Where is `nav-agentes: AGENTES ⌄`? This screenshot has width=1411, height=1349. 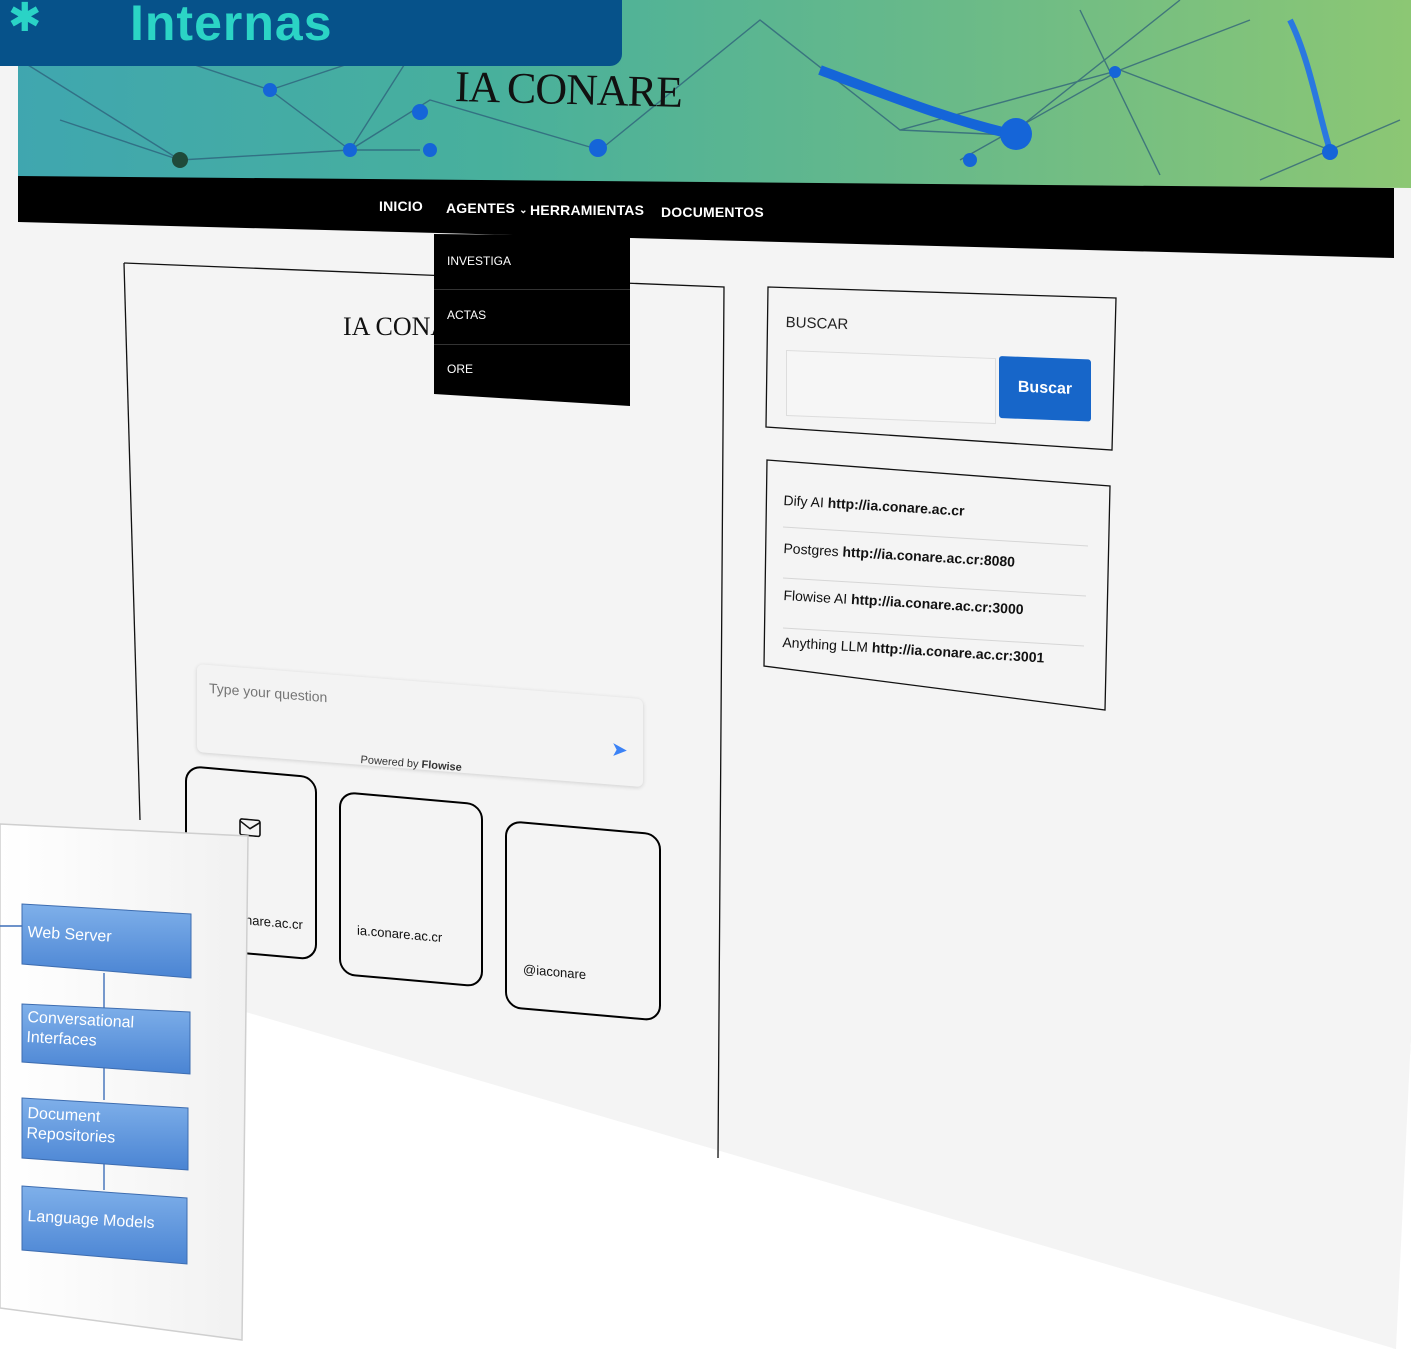 nav-agentes: AGENTES ⌄ is located at coordinates (487, 208).